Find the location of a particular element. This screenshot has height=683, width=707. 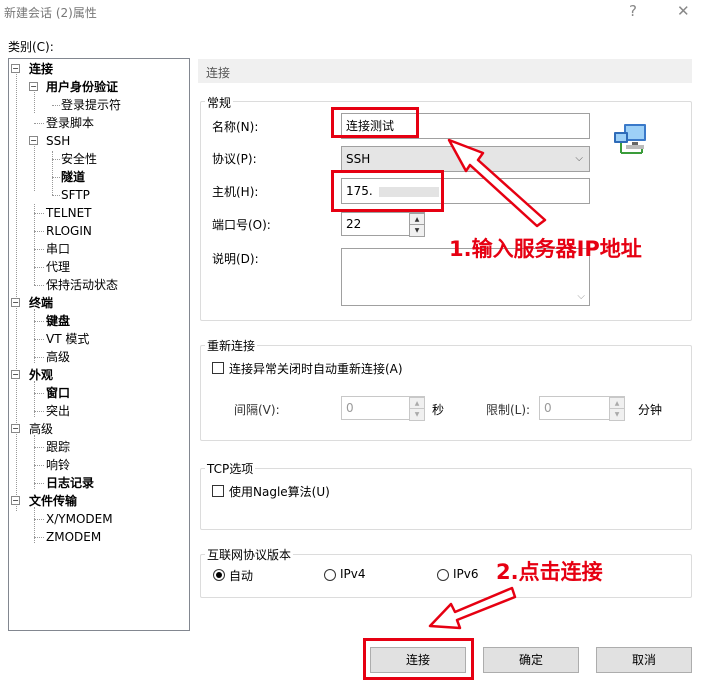

step1-annotation: 1.输入服务器IP地址 is located at coordinates (545, 249).